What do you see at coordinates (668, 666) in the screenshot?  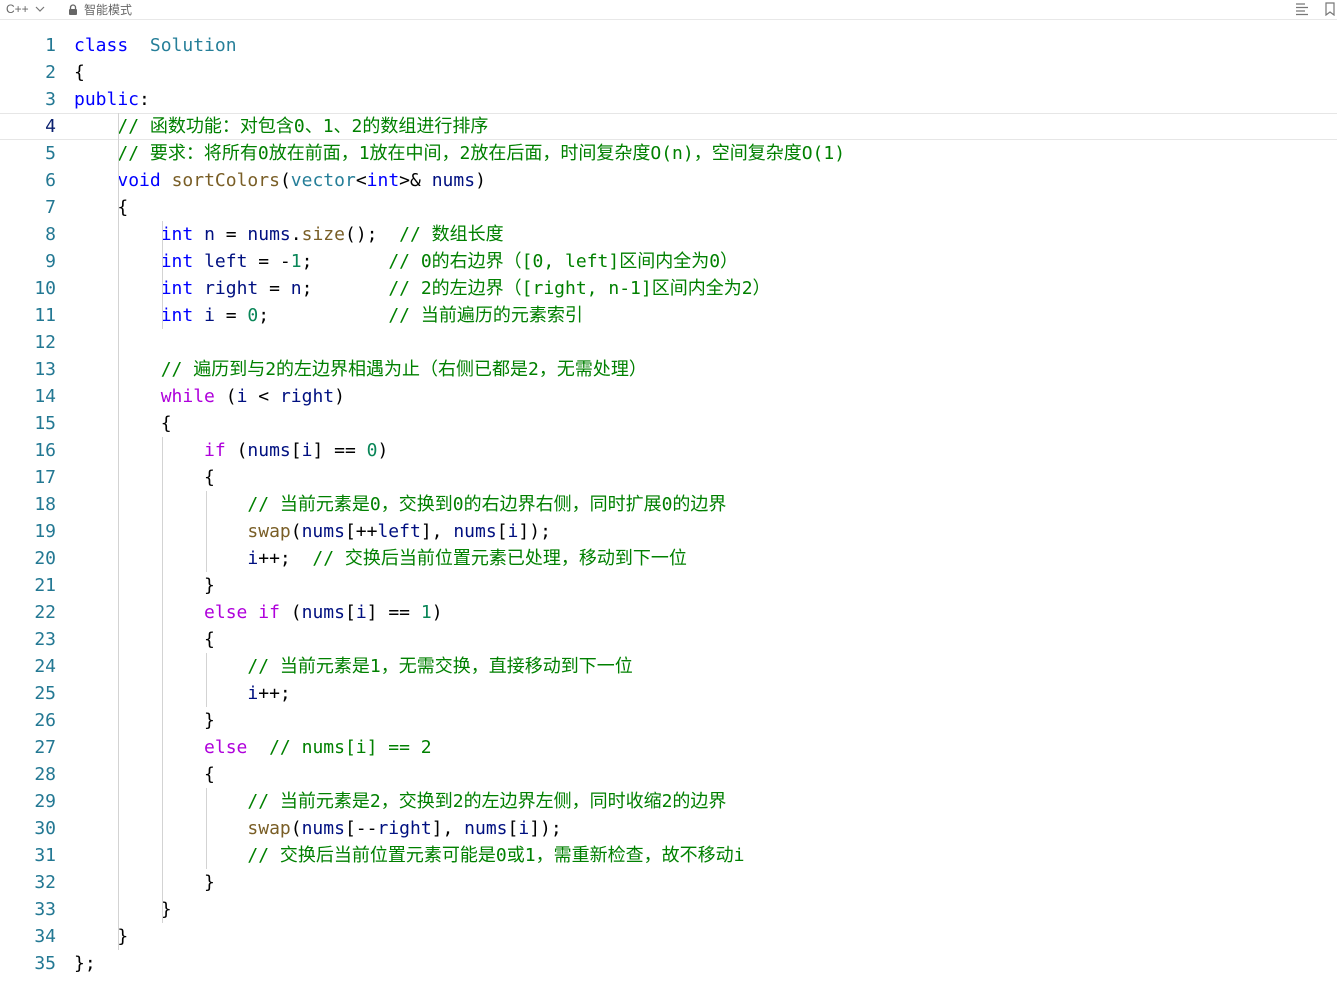 I see `code-line: 24 // 当前元素是1，无需交换，直接移动到下一位` at bounding box center [668, 666].